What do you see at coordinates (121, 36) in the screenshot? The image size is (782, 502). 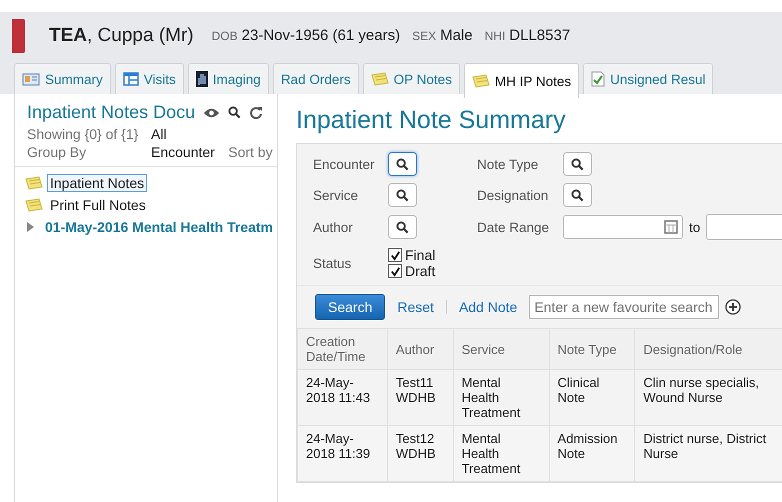 I see `patient-name: TEA, Cuppa (Mr)` at bounding box center [121, 36].